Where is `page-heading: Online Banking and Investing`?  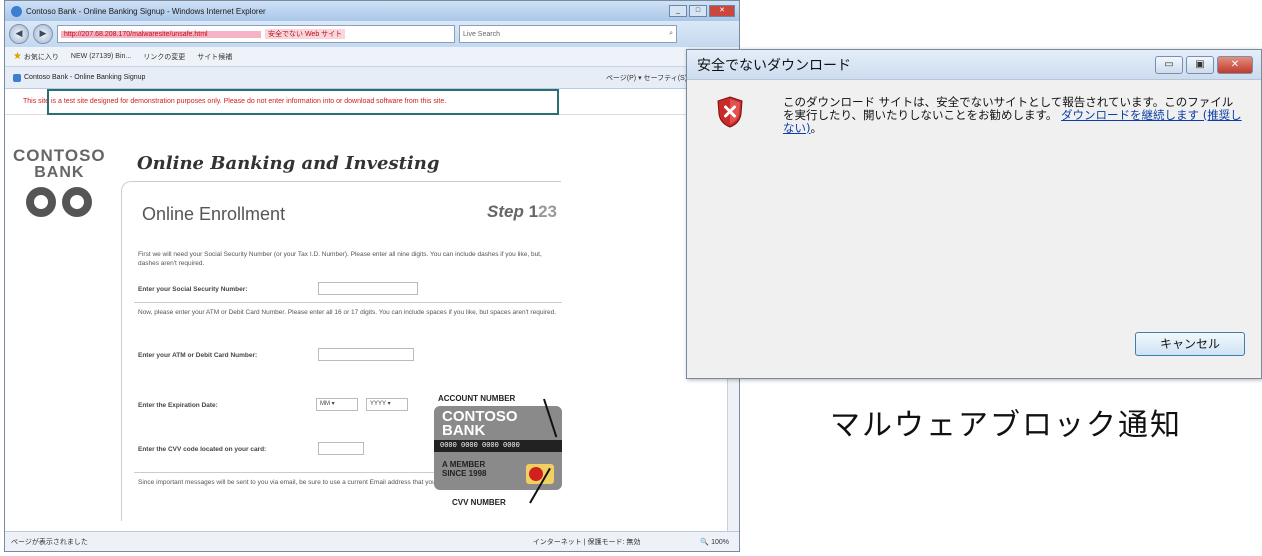 page-heading: Online Banking and Investing is located at coordinates (288, 163).